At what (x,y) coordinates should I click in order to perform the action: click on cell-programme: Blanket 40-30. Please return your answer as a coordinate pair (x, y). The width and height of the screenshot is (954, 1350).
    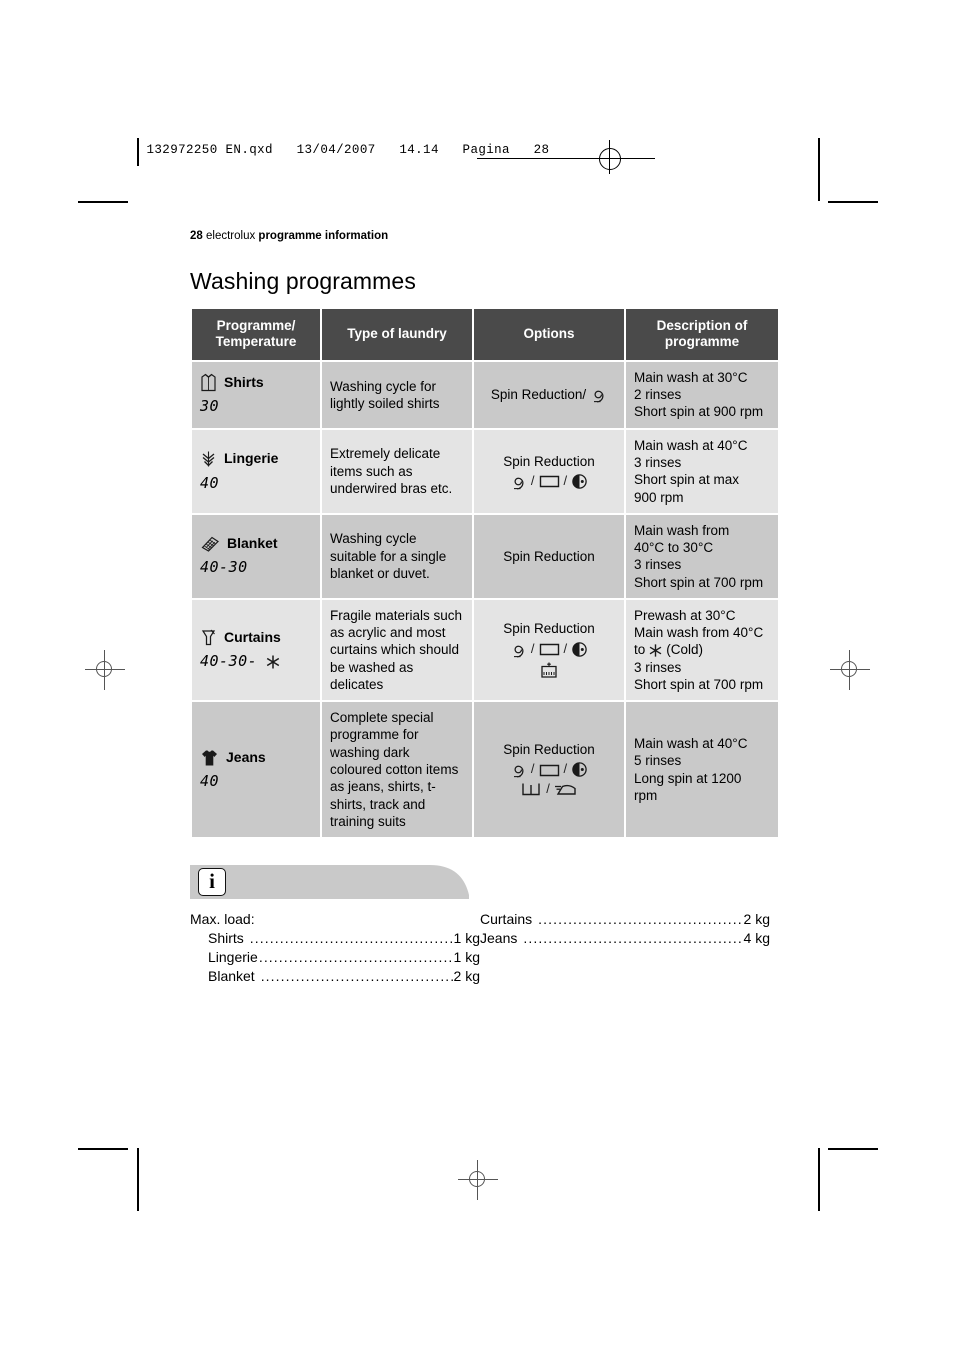
    Looking at the image, I should click on (256, 556).